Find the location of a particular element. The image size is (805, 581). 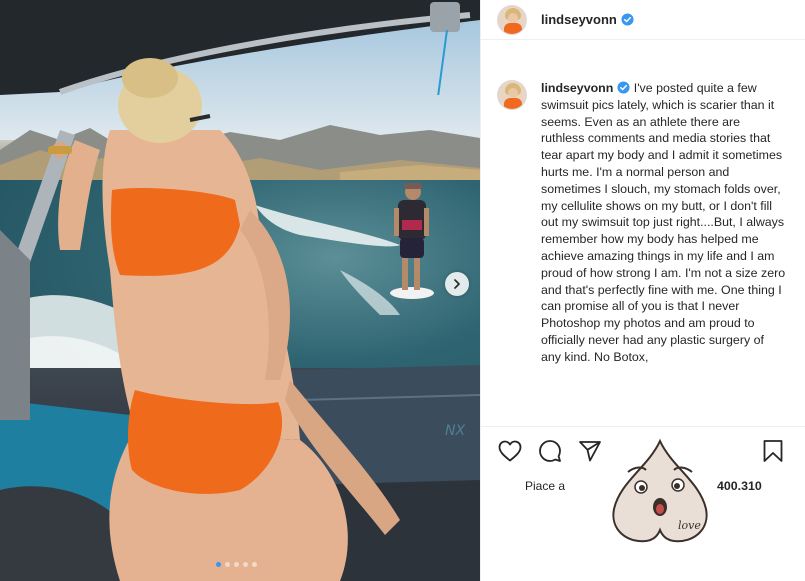

boat-logo: NX is located at coordinates (455, 431).